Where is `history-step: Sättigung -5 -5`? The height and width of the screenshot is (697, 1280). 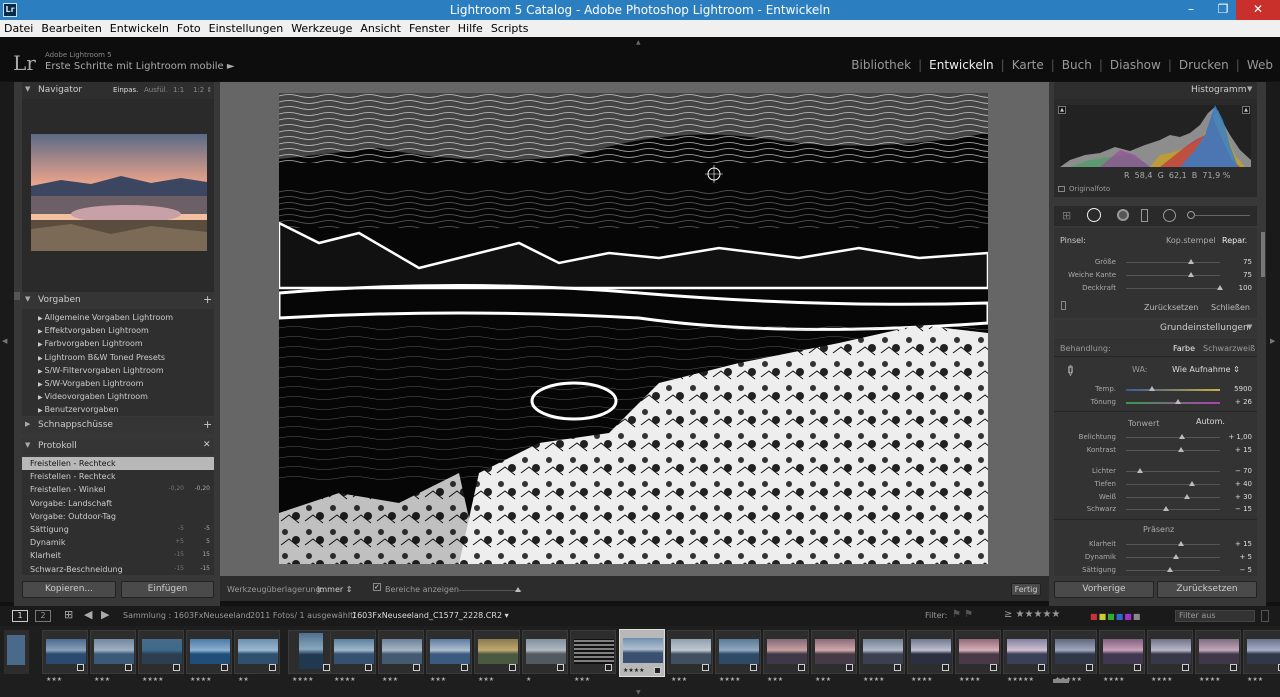 history-step: Sättigung -5 -5 is located at coordinates (118, 529).